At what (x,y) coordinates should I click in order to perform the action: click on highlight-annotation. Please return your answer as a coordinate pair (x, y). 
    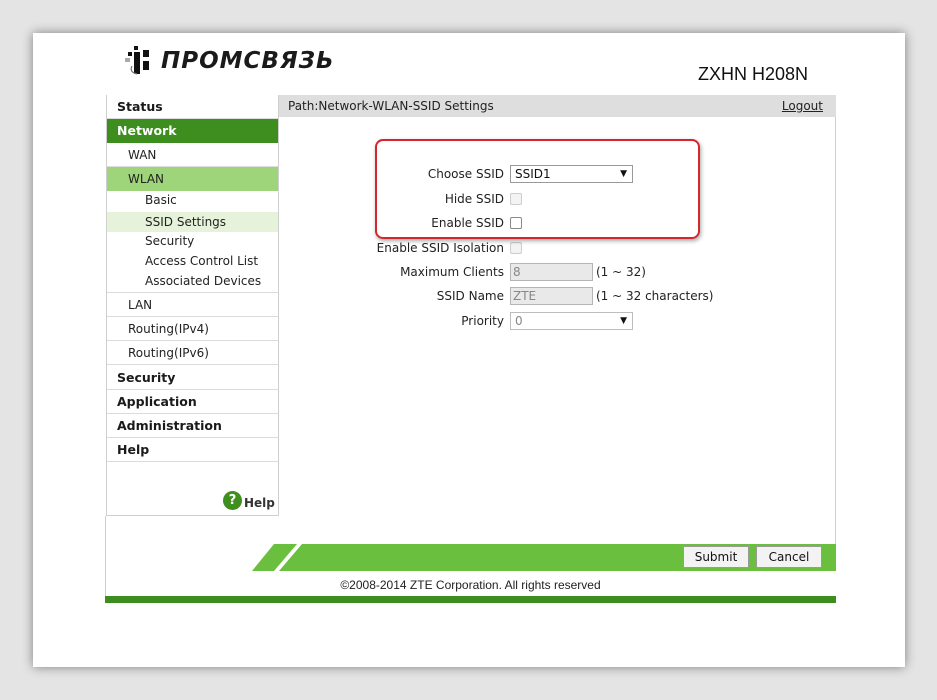
    Looking at the image, I should click on (537, 189).